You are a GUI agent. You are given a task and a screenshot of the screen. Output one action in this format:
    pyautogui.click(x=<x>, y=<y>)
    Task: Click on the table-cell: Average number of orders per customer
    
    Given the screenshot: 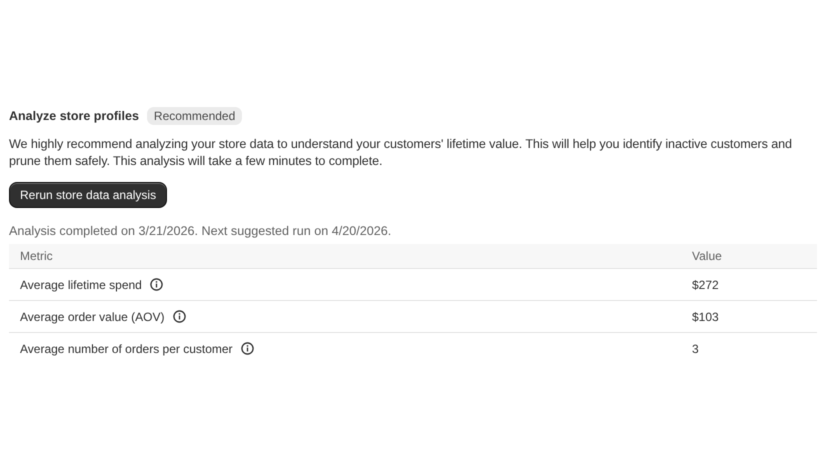 What is the action you would take?
    pyautogui.click(x=126, y=349)
    